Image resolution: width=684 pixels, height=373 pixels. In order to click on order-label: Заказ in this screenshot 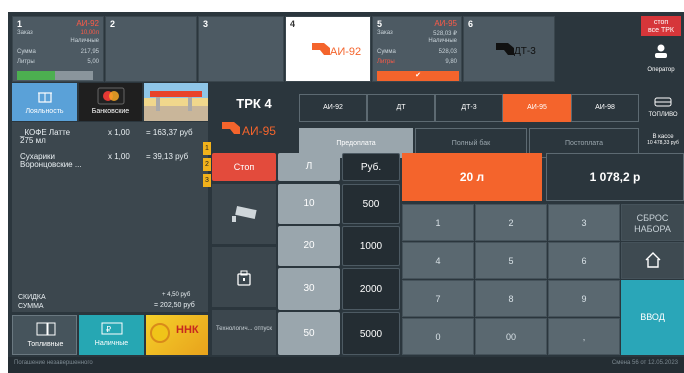, I will do `click(385, 33)`.